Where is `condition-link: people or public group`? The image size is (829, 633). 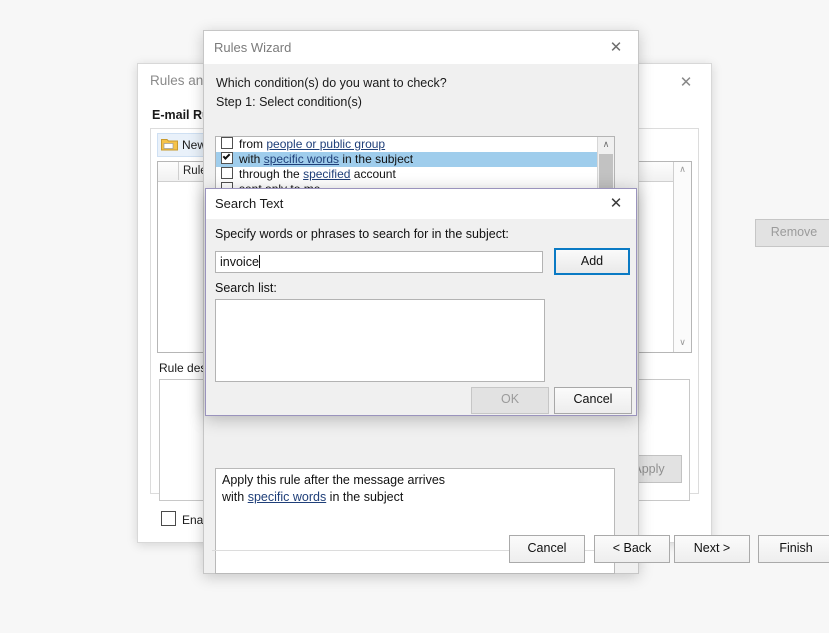 condition-link: people or public group is located at coordinates (325, 144).